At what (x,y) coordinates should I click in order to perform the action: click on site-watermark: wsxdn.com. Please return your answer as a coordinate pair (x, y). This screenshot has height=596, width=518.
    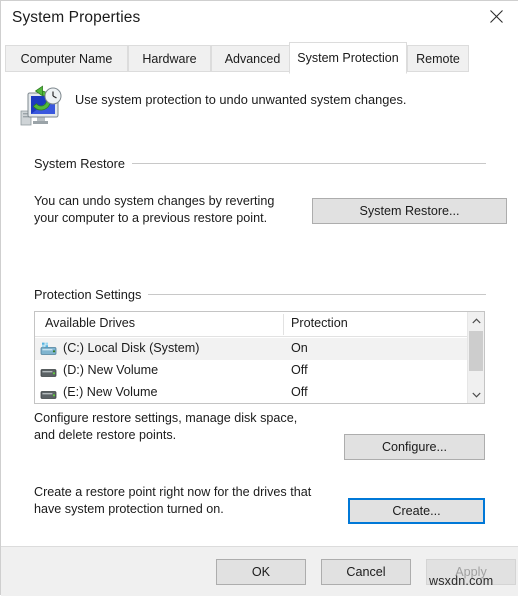
    Looking at the image, I should click on (461, 581).